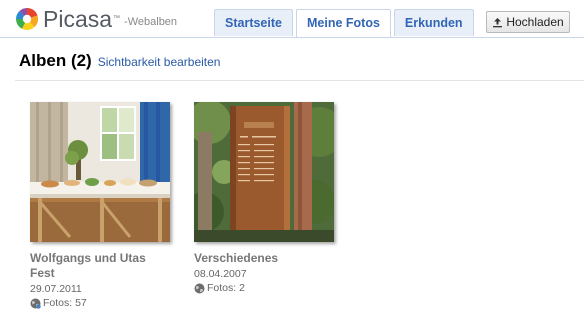 This screenshot has width=584, height=320. What do you see at coordinates (498, 22) in the screenshot?
I see `upload-arrow-icon` at bounding box center [498, 22].